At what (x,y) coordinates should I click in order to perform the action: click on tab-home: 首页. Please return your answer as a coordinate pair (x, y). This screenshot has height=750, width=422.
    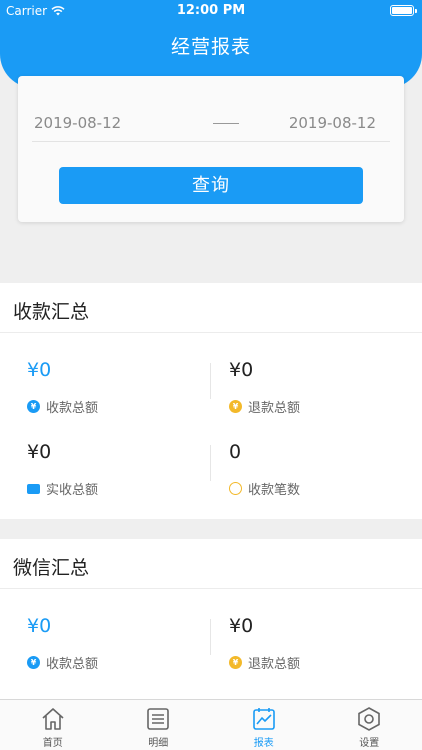
    Looking at the image, I should click on (53, 725).